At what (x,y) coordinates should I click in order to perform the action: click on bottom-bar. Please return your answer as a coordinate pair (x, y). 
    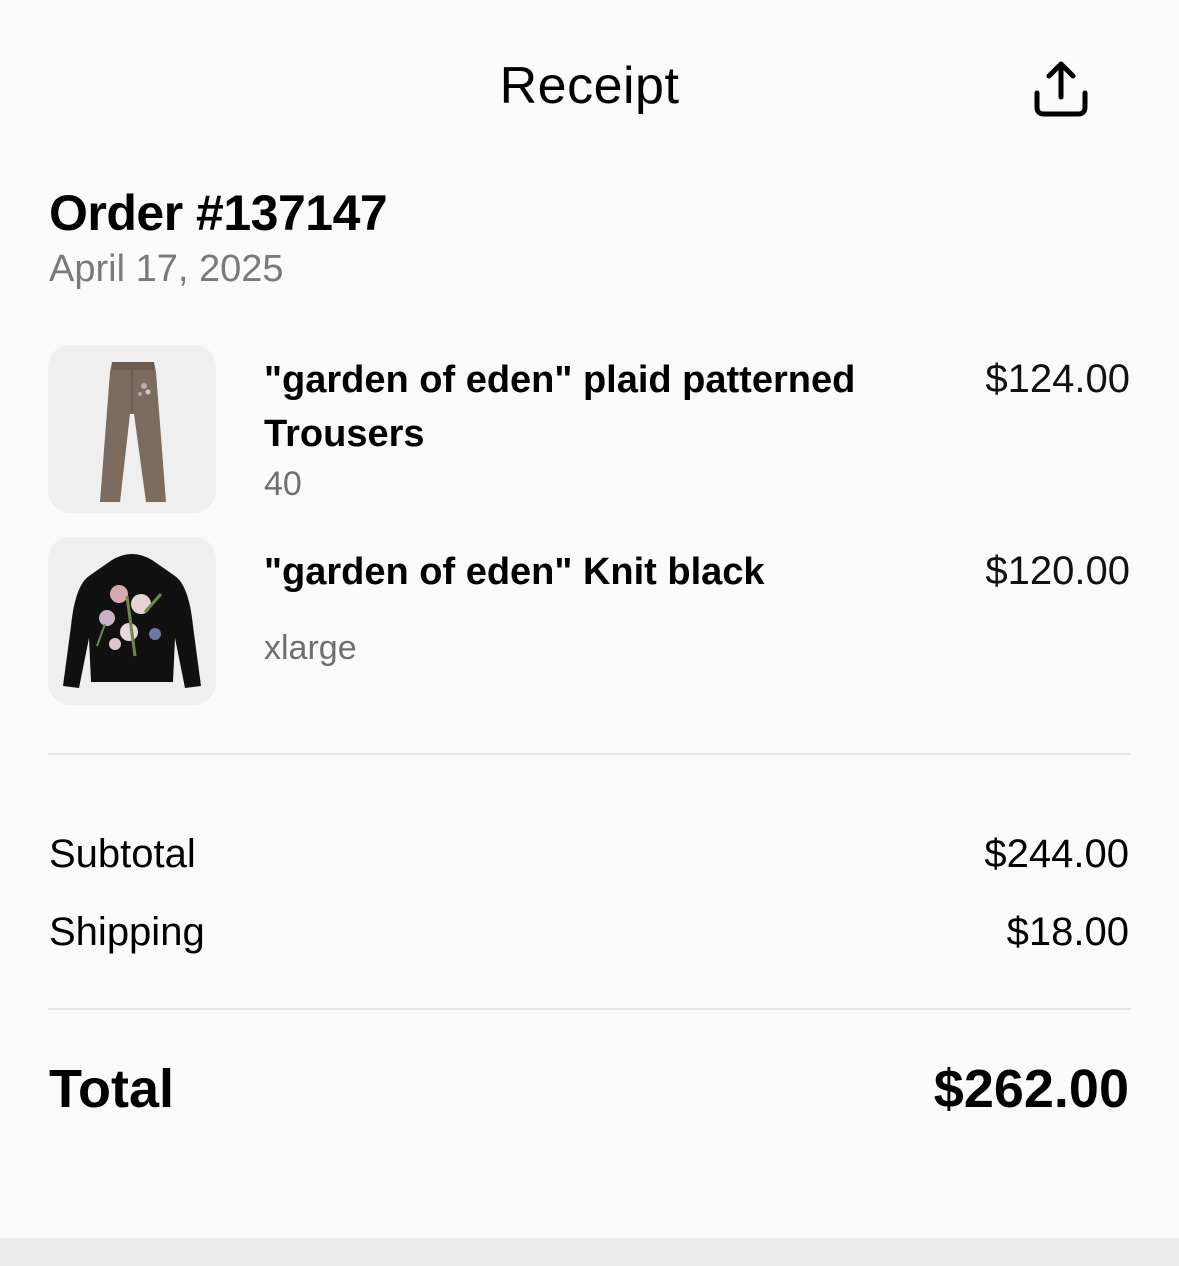
    Looking at the image, I should click on (589, 1252).